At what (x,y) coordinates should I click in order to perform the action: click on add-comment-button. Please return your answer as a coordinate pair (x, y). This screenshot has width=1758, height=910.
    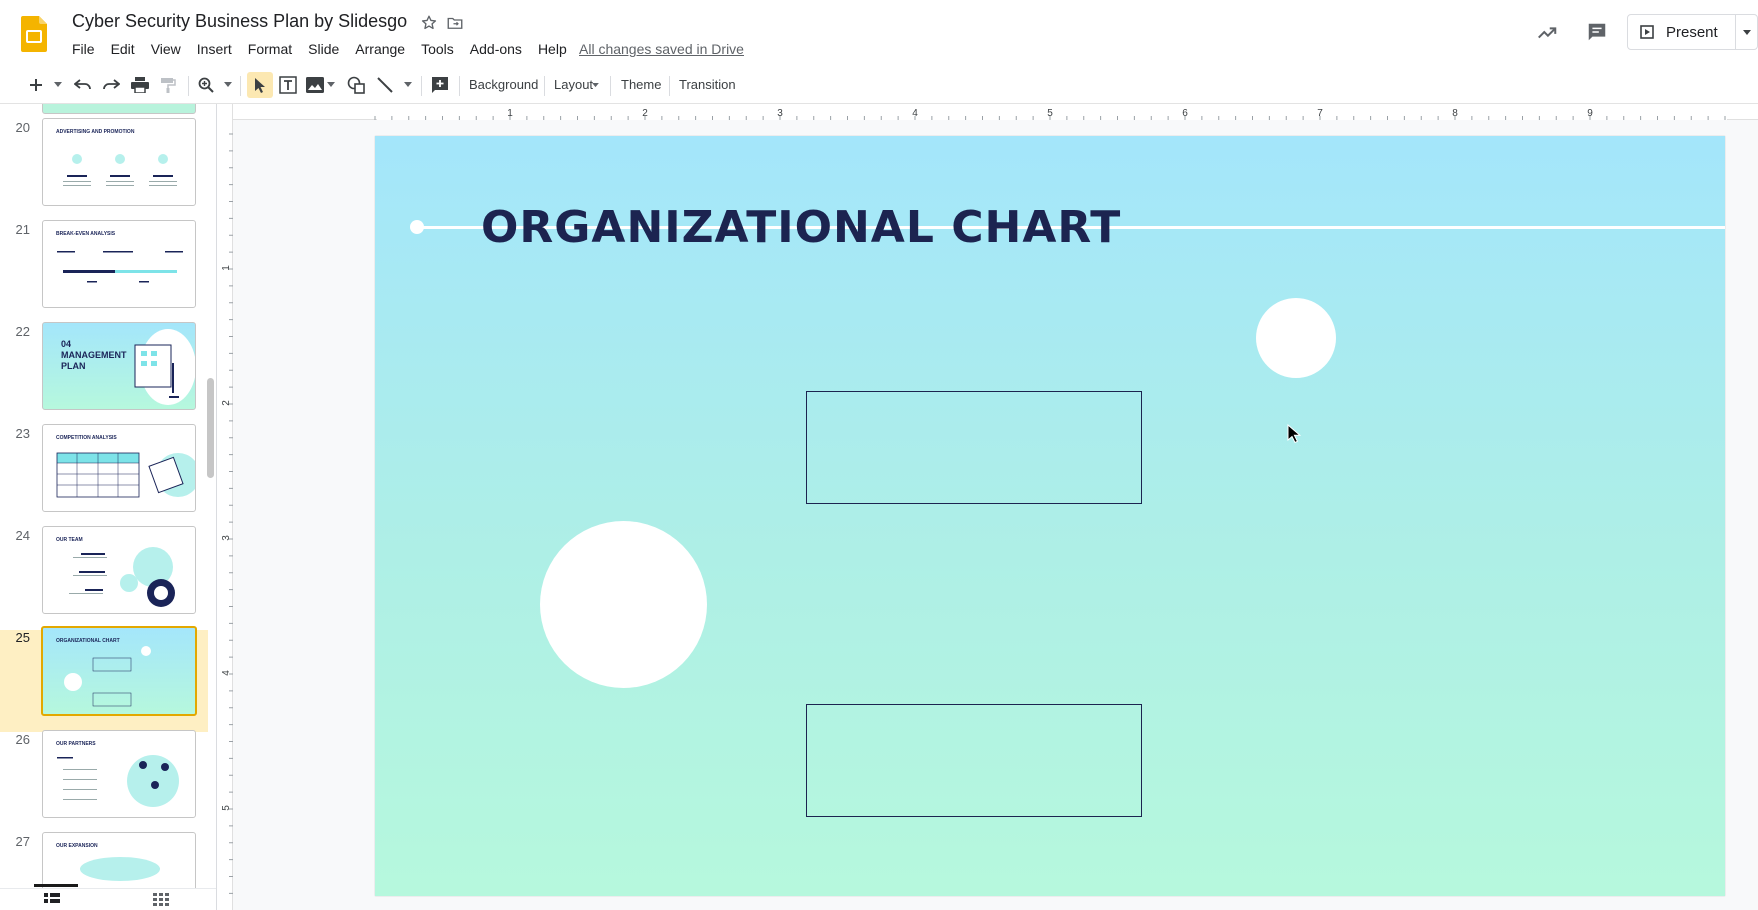
    Looking at the image, I should click on (440, 85).